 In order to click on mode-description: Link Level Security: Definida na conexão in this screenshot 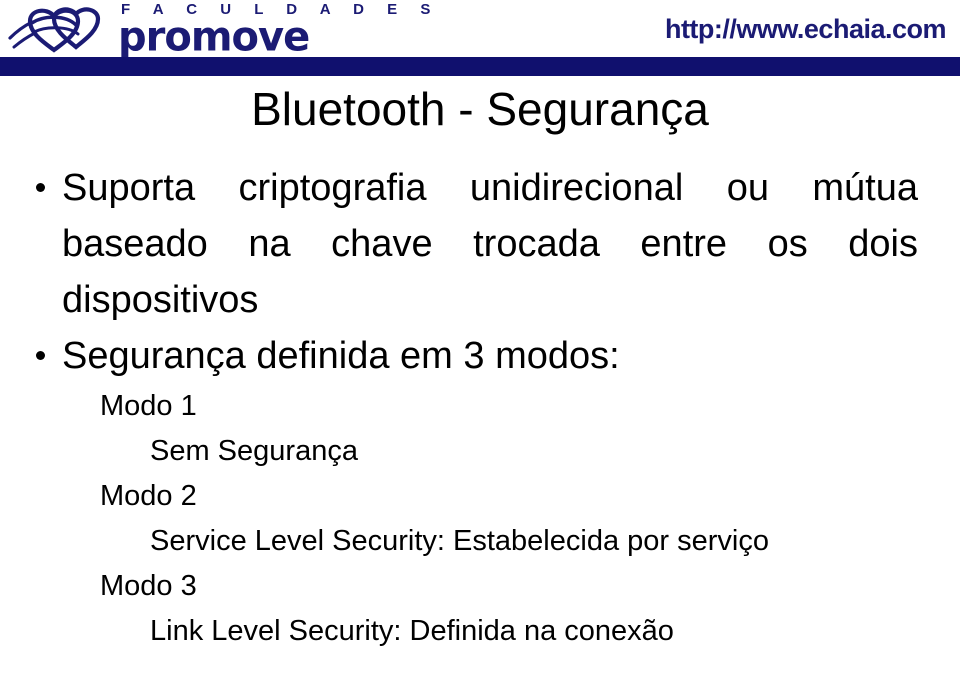, I will do `click(412, 631)`.